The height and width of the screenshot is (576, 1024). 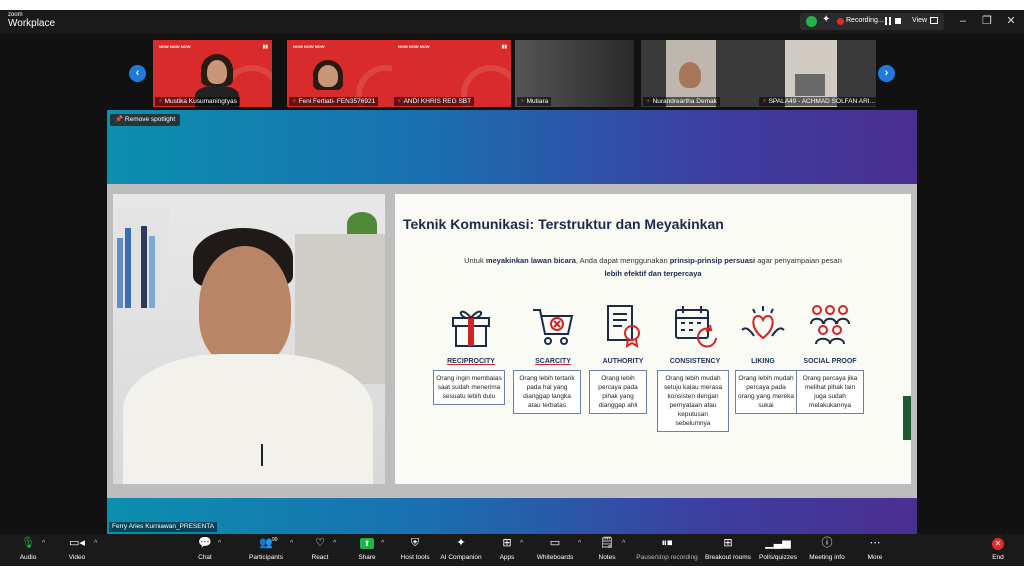 What do you see at coordinates (451, 73) in the screenshot?
I see `participant-tile: NOW NOW NOW ▮▮ ⚡ ANDI KHRIS REG SBT` at bounding box center [451, 73].